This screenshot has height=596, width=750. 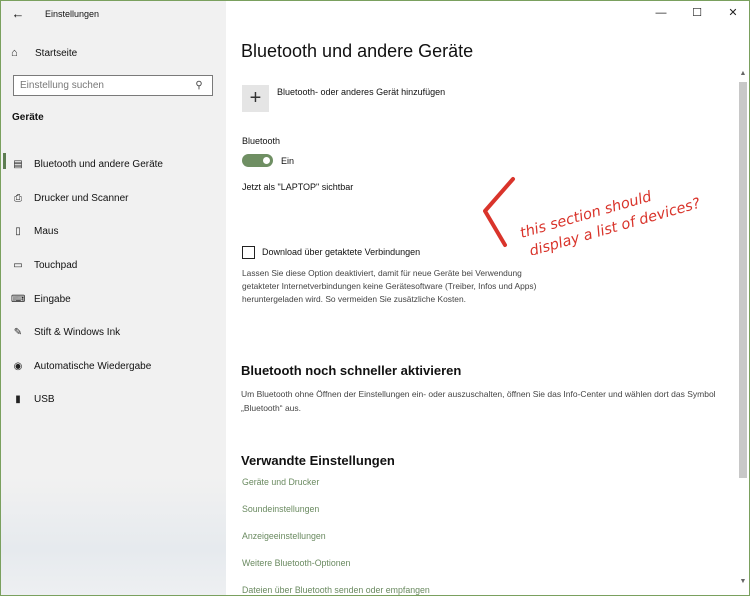 I want to click on sidebar-item-label: Drucker und Scanner, so click(x=81, y=198).